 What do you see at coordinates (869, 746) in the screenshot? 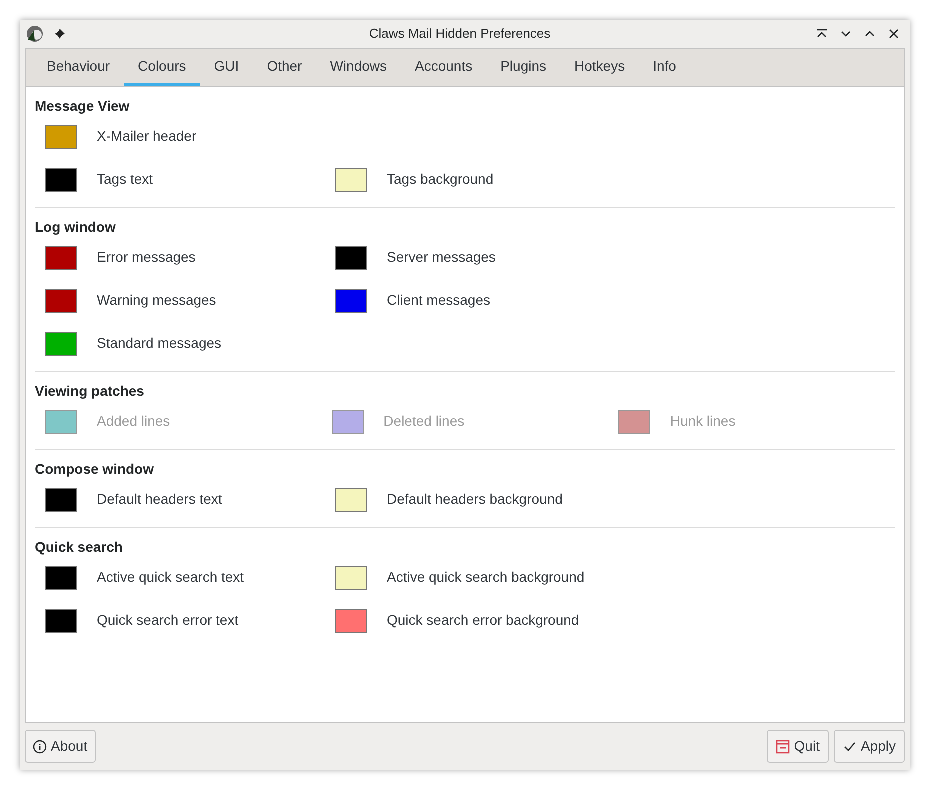
I see `apply-button: Apply` at bounding box center [869, 746].